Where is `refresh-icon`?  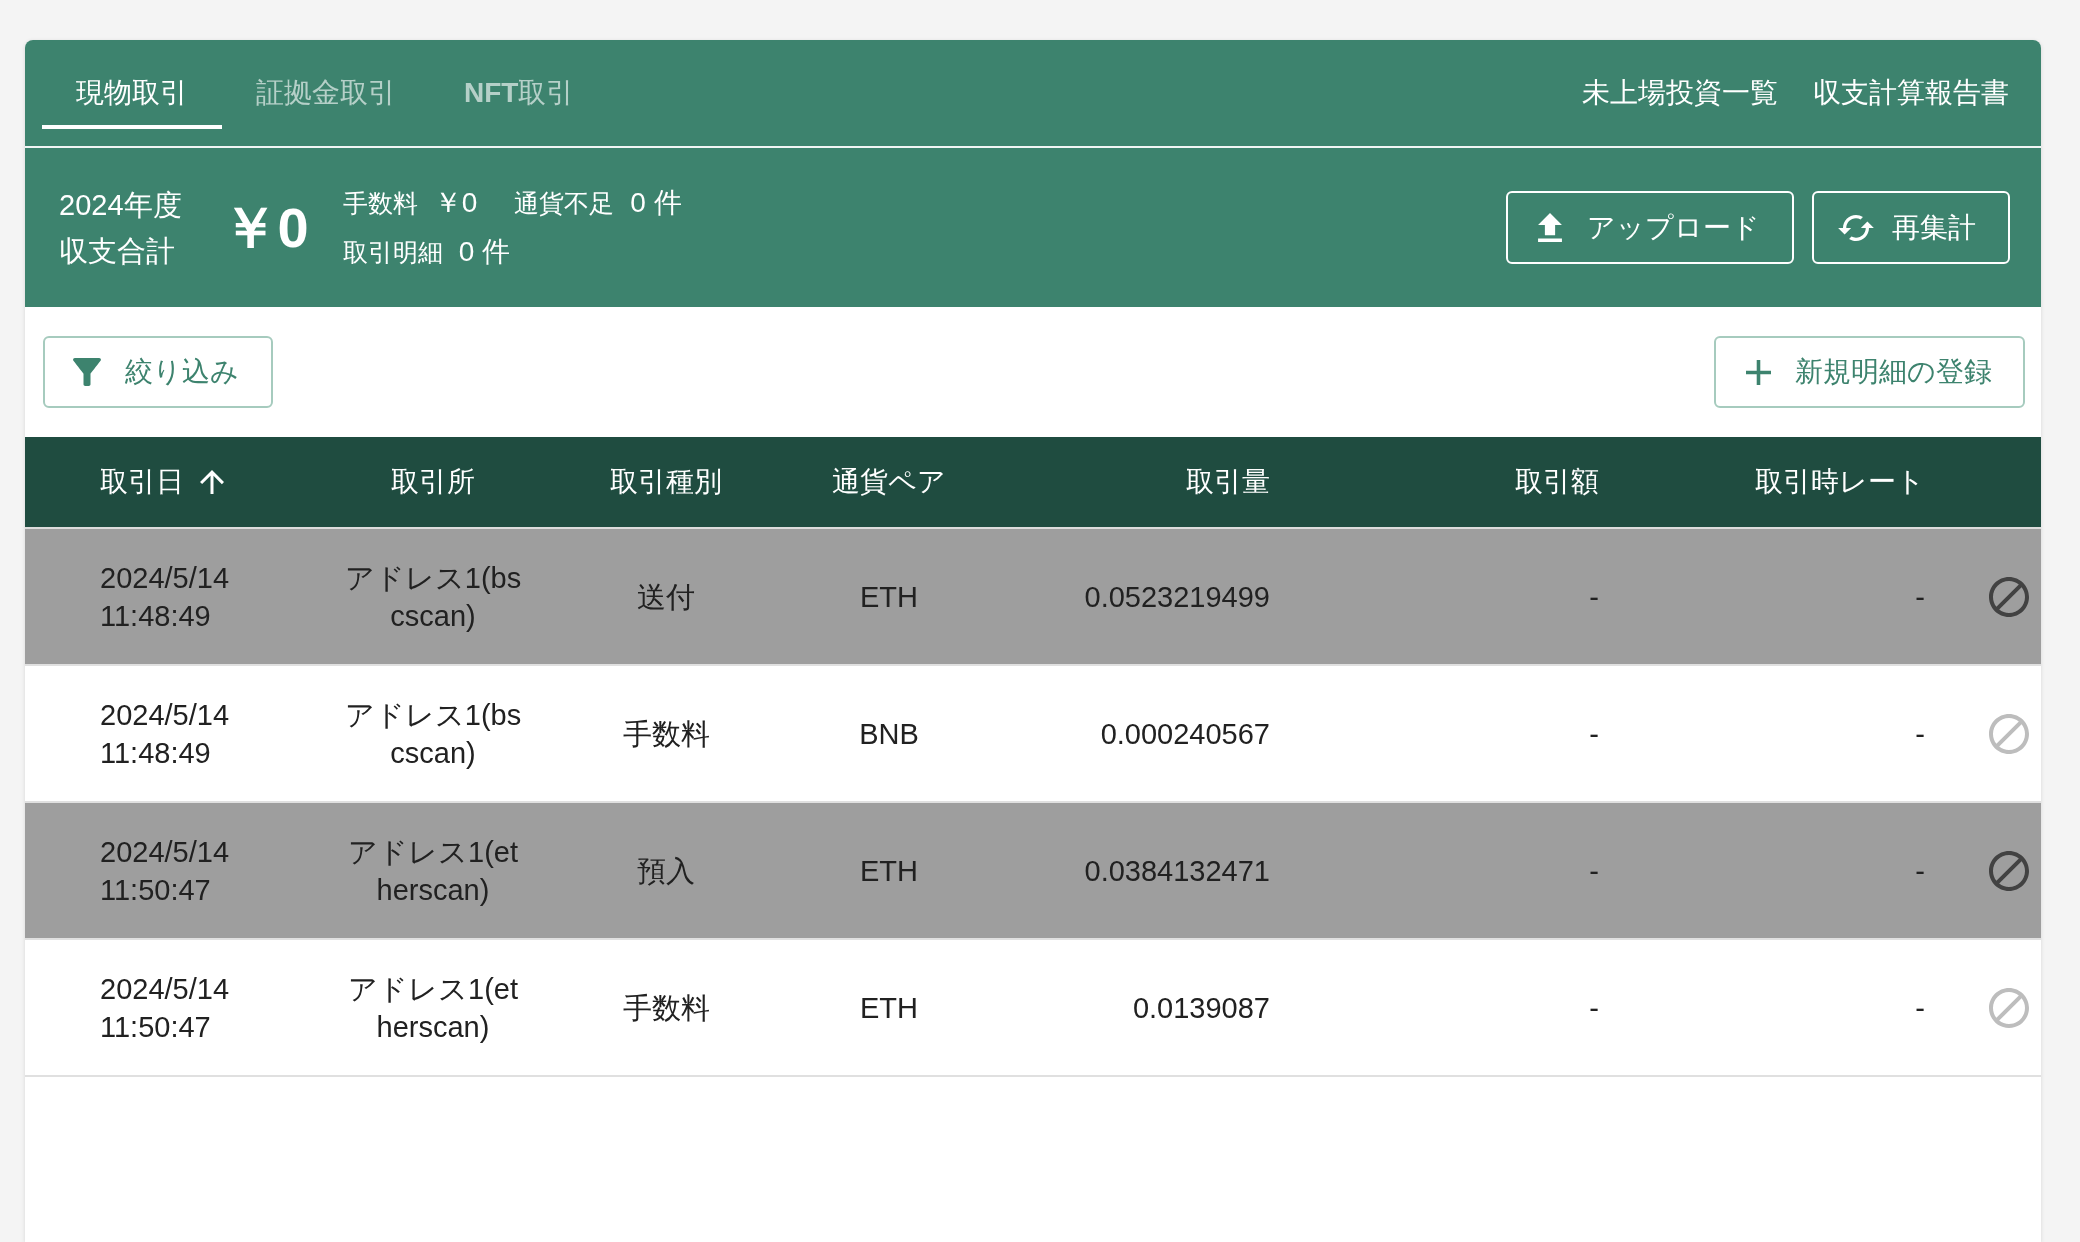 refresh-icon is located at coordinates (1856, 227).